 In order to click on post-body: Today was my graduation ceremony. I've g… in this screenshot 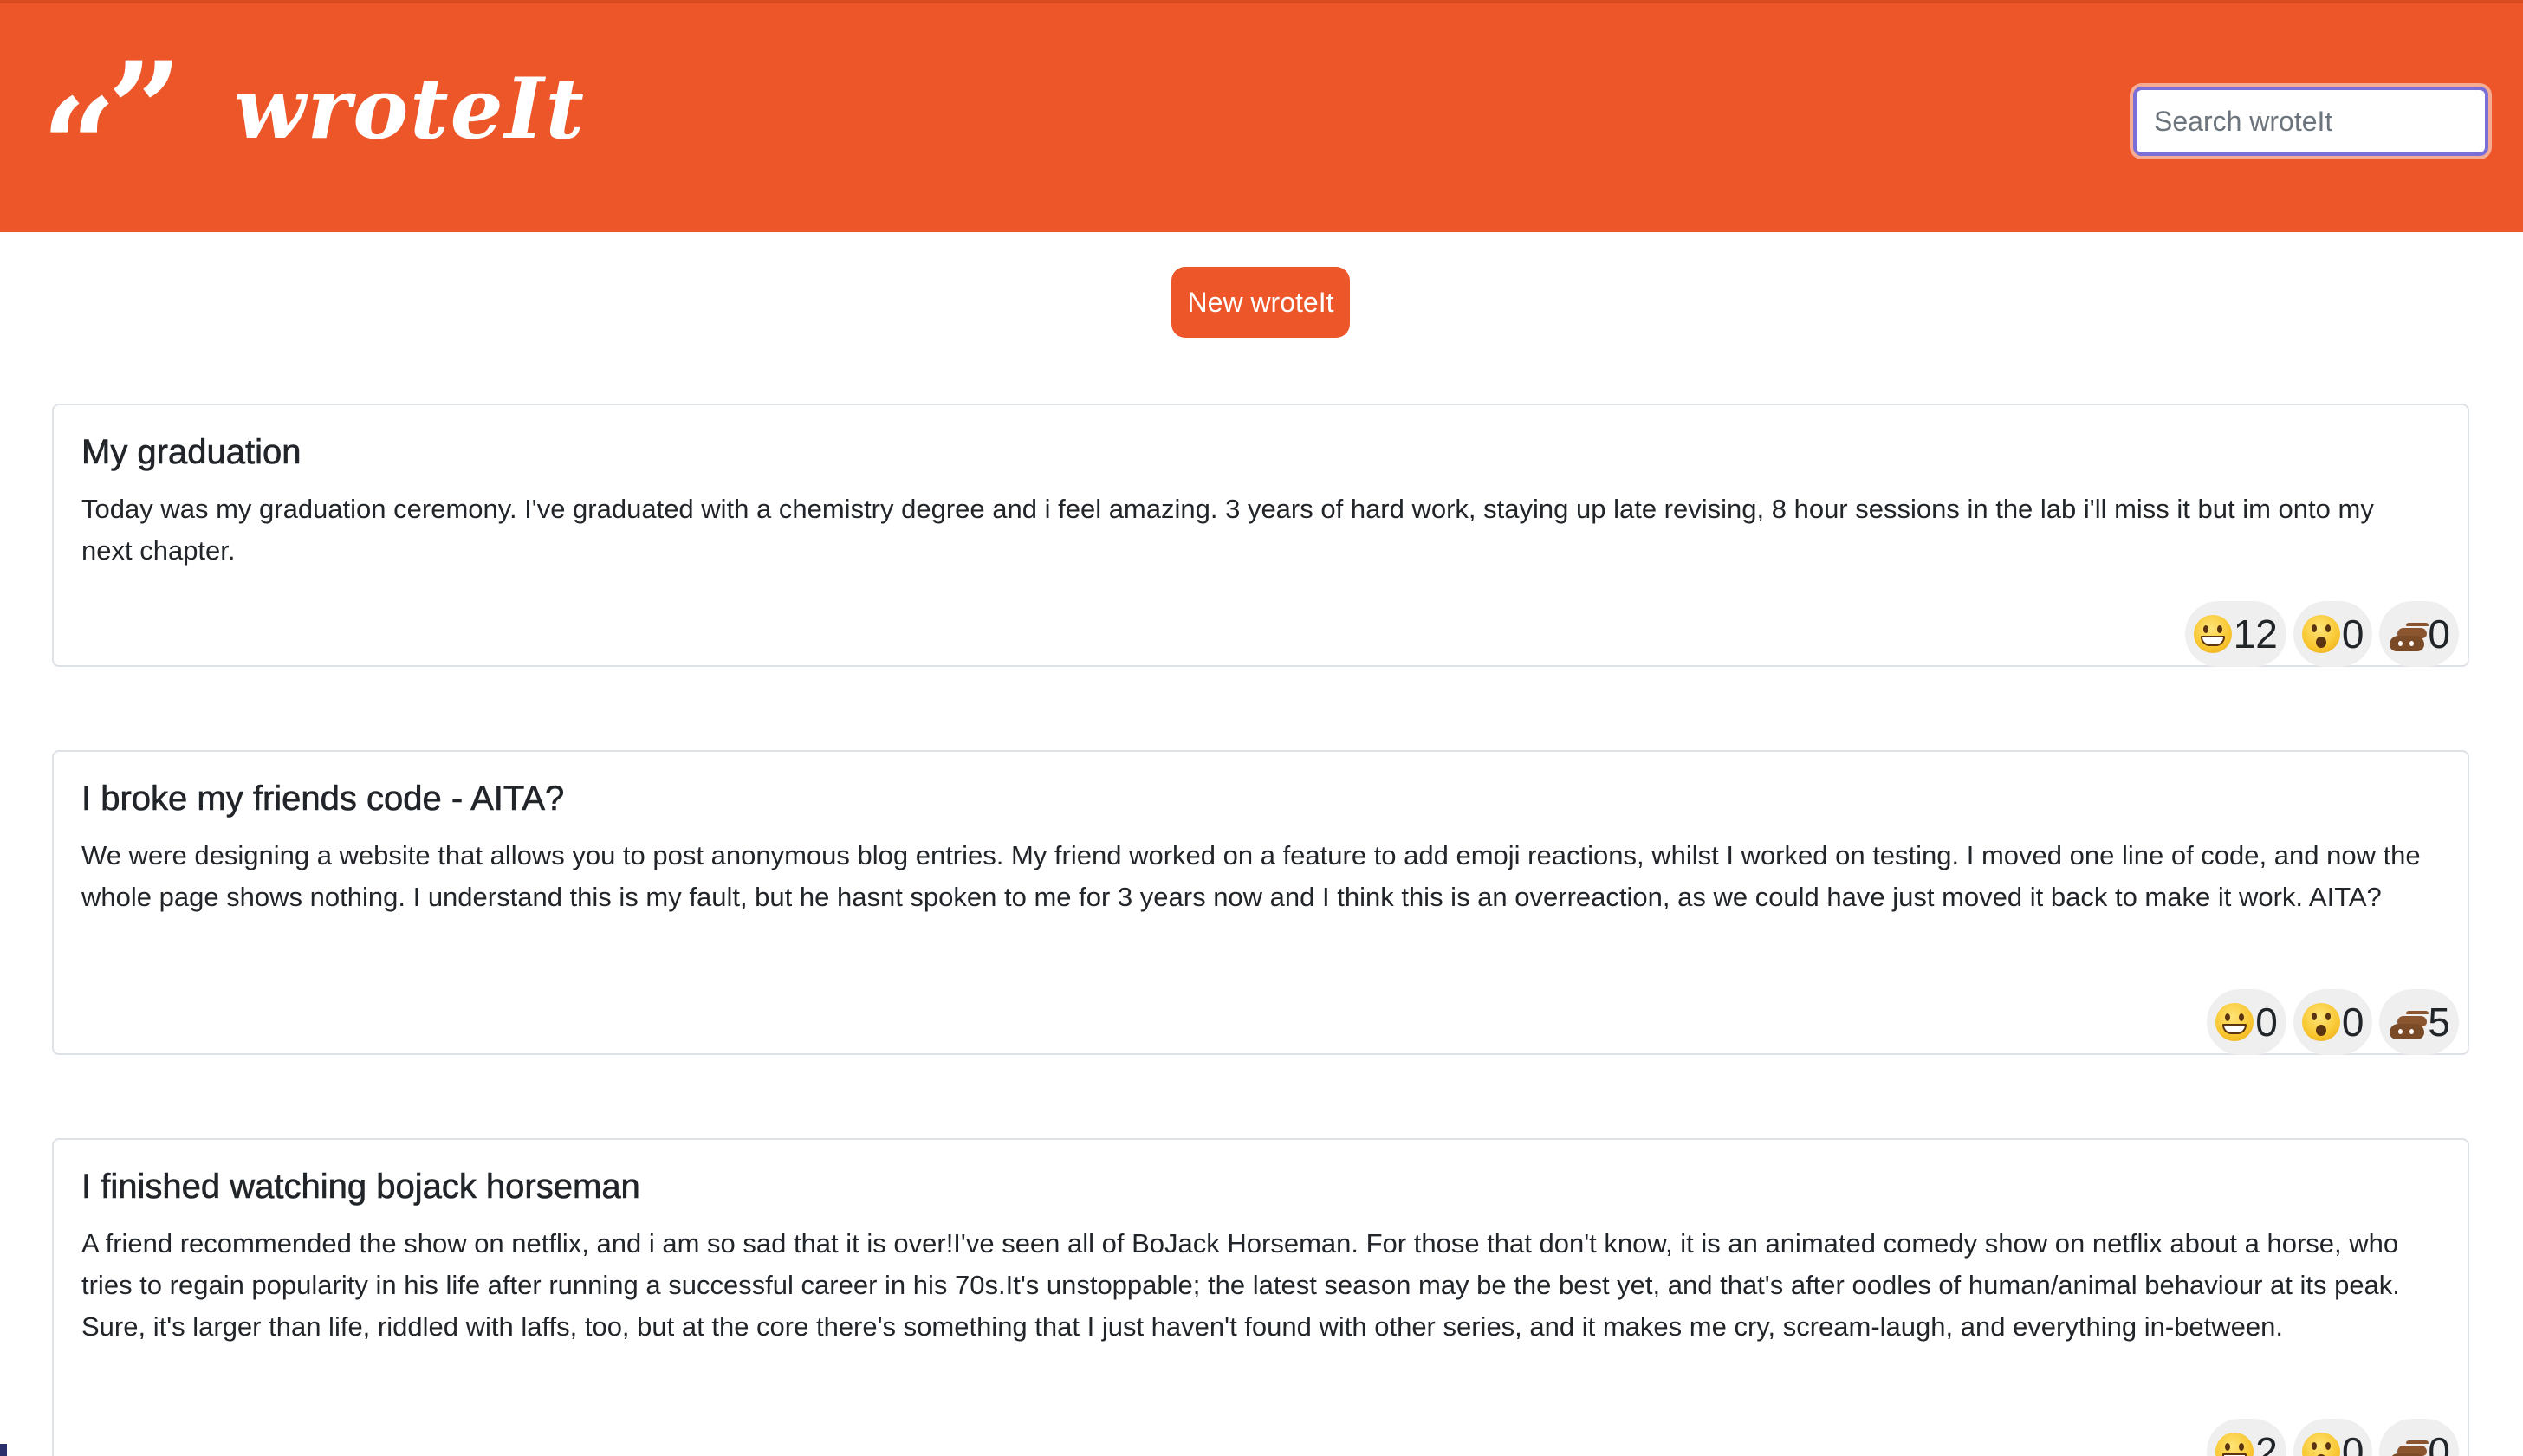, I will do `click(1227, 530)`.